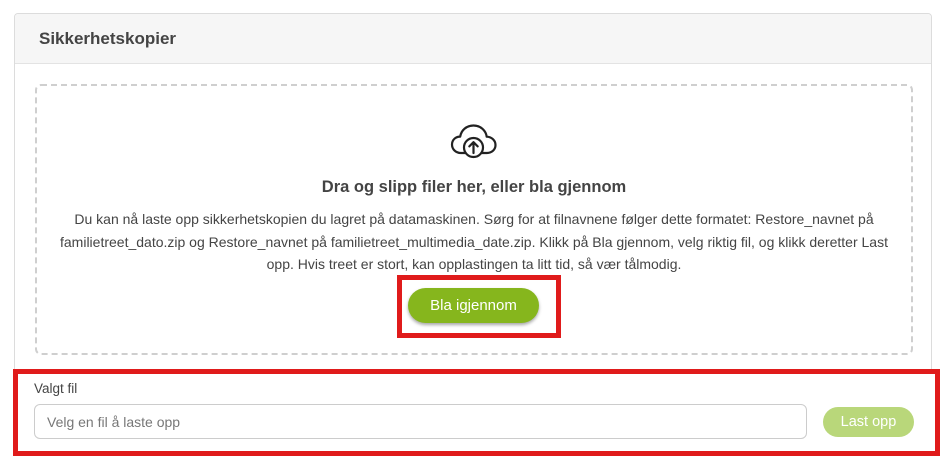 Image resolution: width=946 pixels, height=461 pixels. I want to click on selected-file-label: Valgt fil, so click(56, 388).